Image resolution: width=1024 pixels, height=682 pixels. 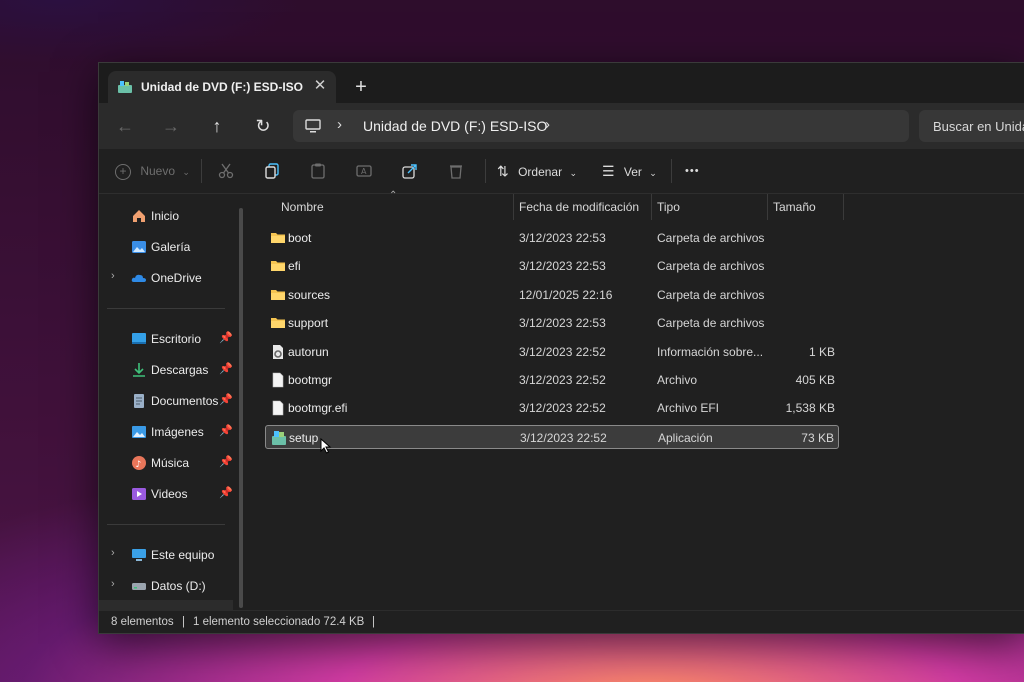 What do you see at coordinates (302, 207) in the screenshot?
I see `column-header-name: Nombre` at bounding box center [302, 207].